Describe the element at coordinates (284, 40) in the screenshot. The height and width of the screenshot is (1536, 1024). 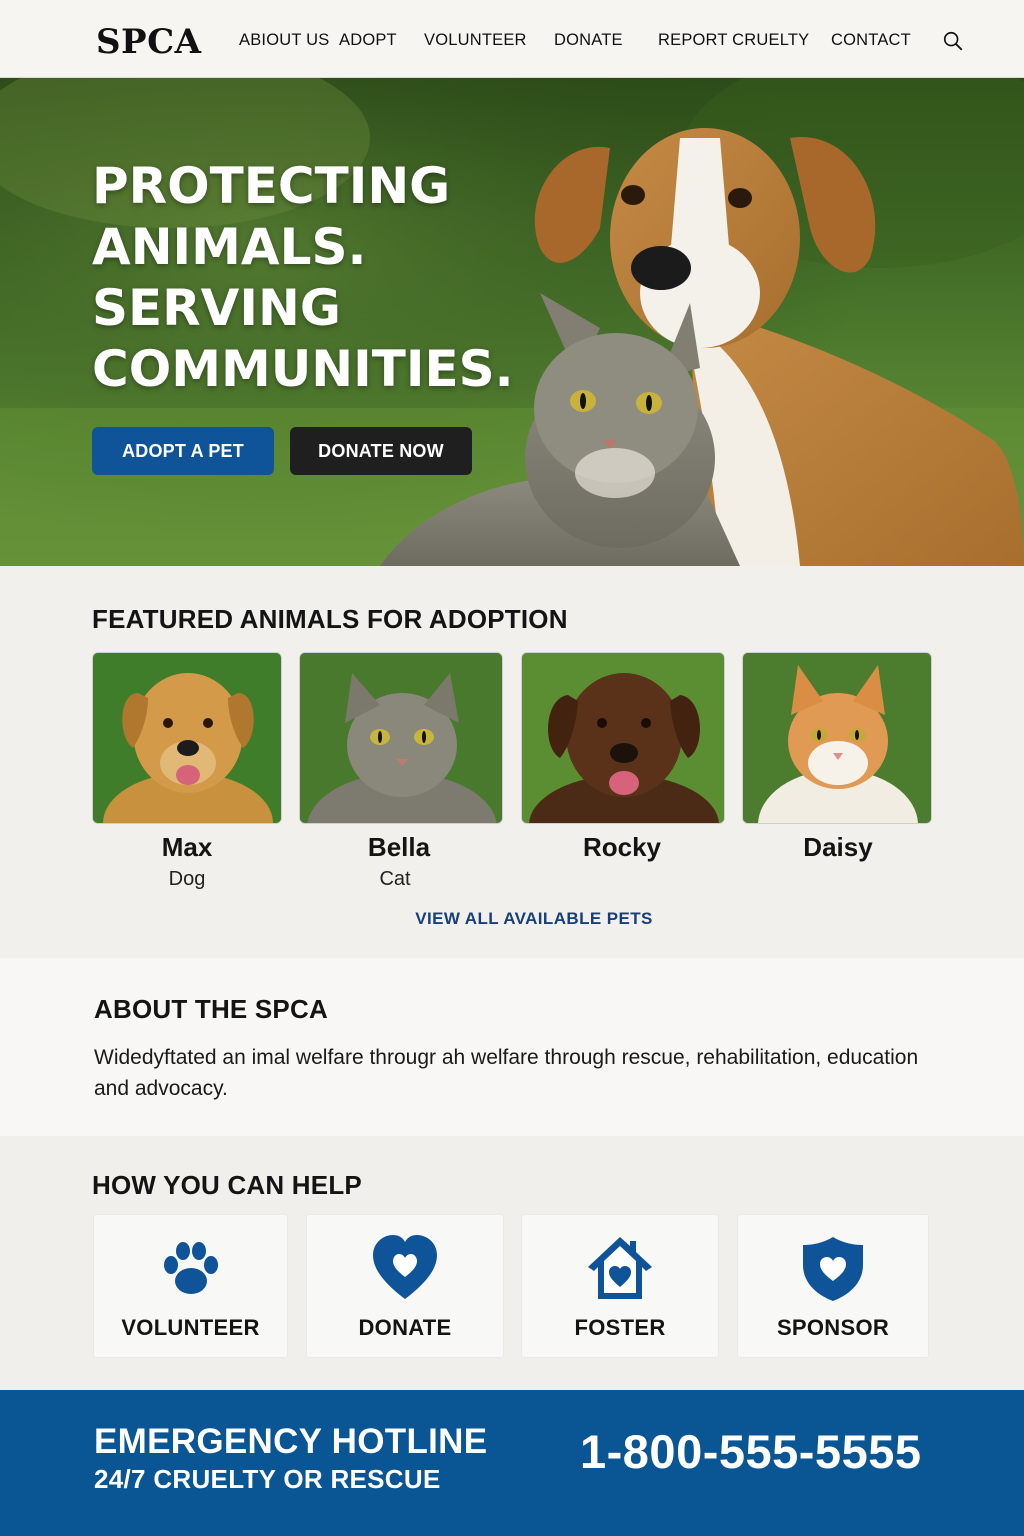
I see `nav-link-about-us: ABIOUT US` at that location.